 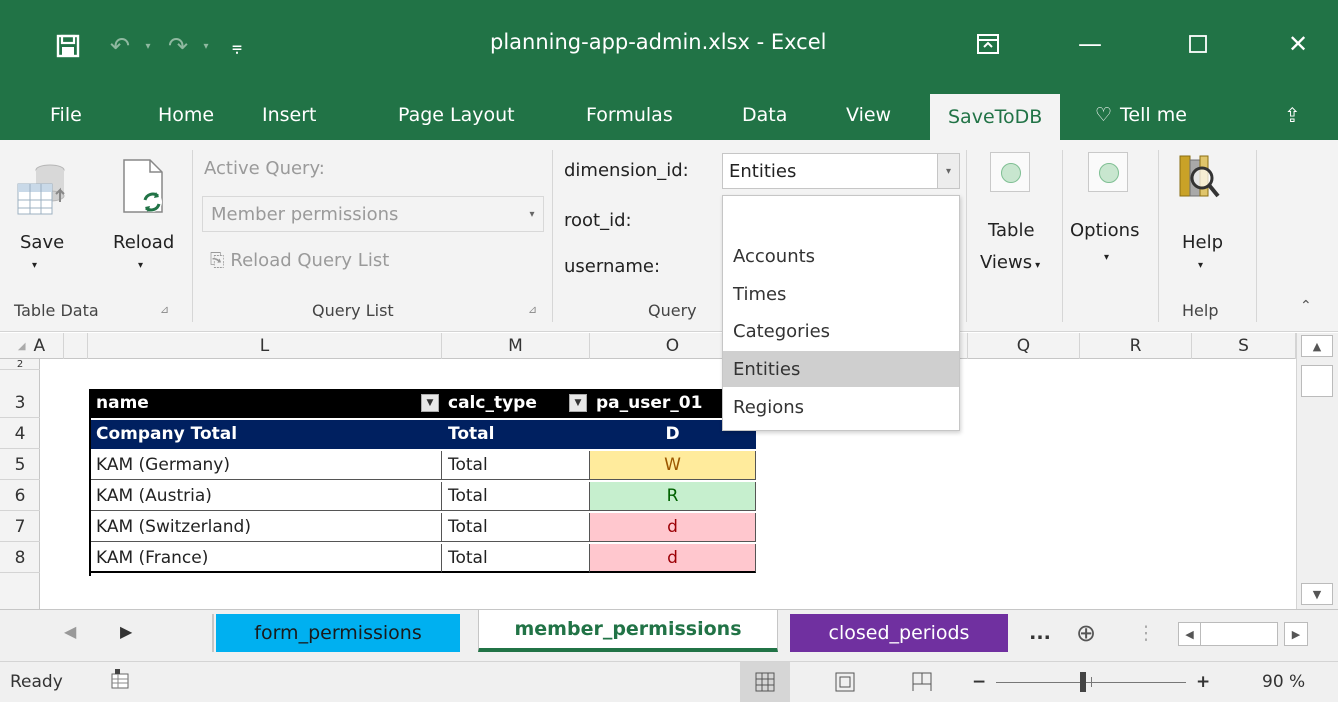 I want to click on tab-view: View, so click(x=868, y=115).